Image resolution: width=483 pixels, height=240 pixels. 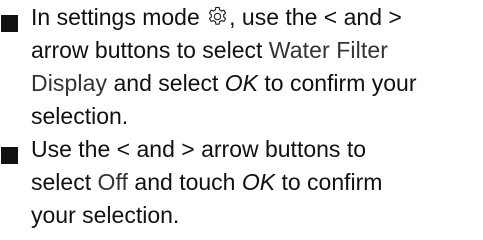 What do you see at coordinates (105, 215) in the screenshot?
I see `text-segment: your selection.` at bounding box center [105, 215].